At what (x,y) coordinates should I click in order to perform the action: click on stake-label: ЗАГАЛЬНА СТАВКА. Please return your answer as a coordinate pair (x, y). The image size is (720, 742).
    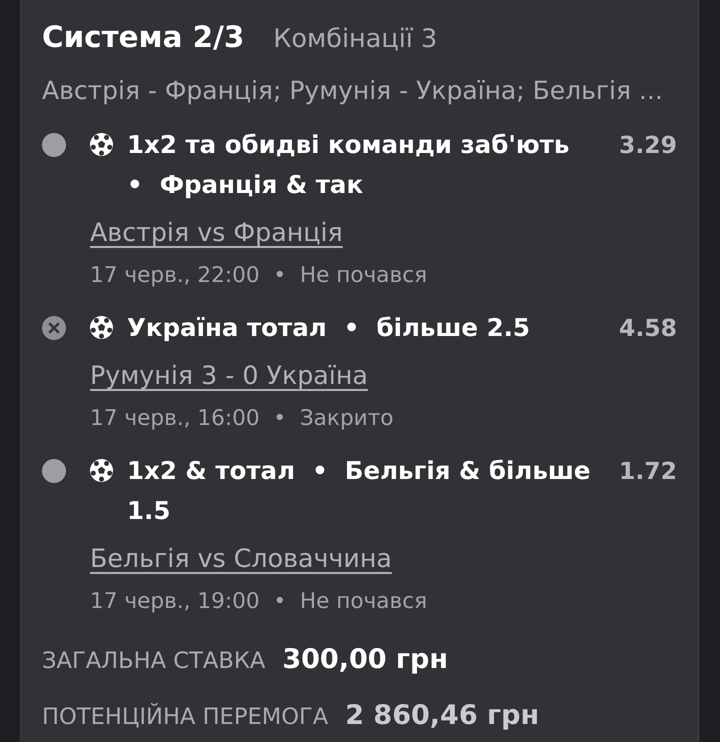
    Looking at the image, I should click on (154, 661).